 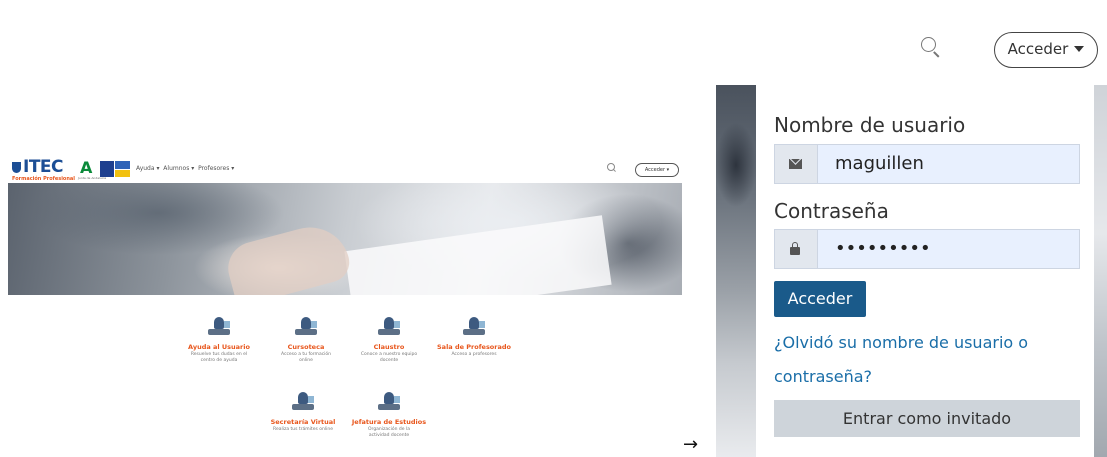 I want to click on card-title: Secretaría Virtual, so click(x=303, y=422).